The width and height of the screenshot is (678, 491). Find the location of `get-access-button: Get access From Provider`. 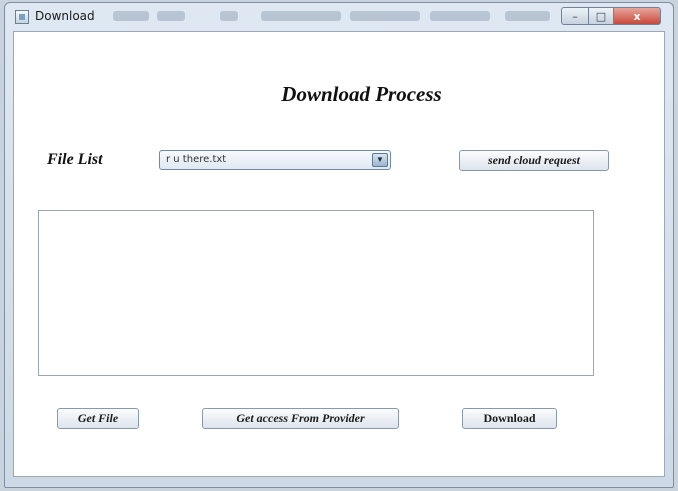

get-access-button: Get access From Provider is located at coordinates (300, 418).